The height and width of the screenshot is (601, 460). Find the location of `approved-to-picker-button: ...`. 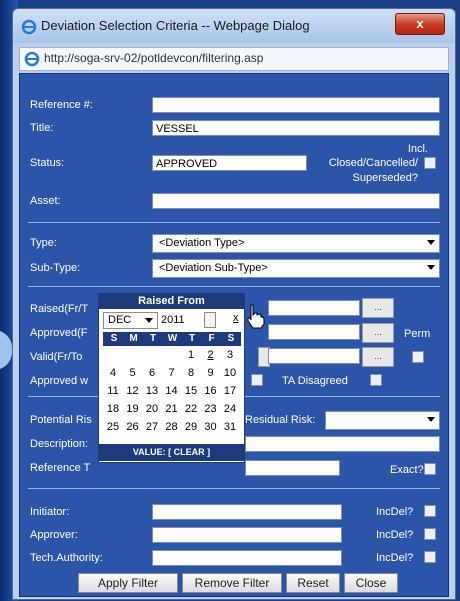

approved-to-picker-button: ... is located at coordinates (378, 333).